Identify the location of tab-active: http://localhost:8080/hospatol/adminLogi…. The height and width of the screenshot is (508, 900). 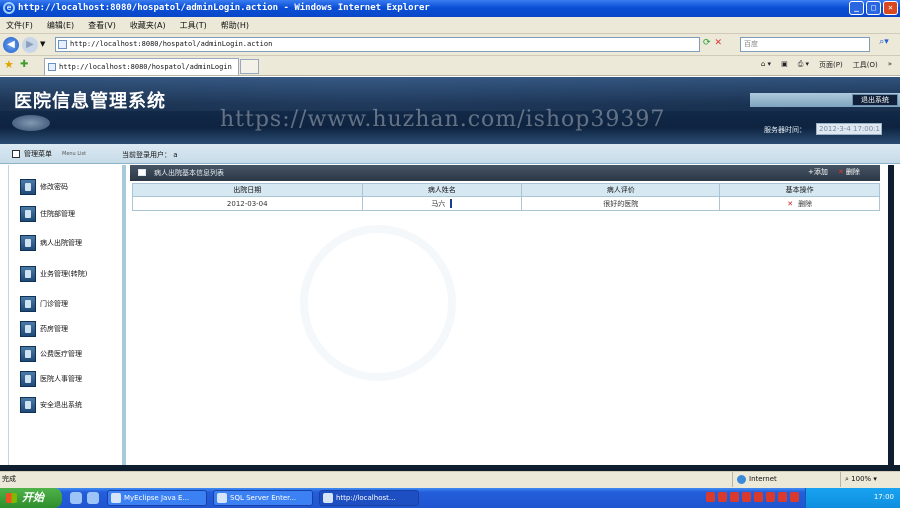
(141, 66).